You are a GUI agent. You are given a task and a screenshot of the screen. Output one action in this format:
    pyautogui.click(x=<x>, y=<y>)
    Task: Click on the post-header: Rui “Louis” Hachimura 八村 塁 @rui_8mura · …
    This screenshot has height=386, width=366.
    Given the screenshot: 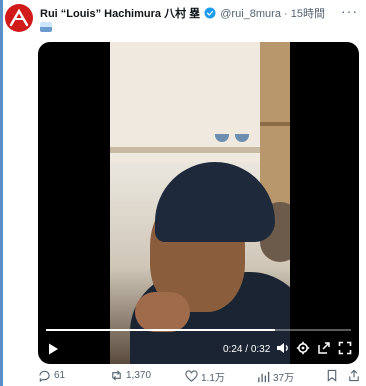 What is the action you would take?
    pyautogui.click(x=182, y=14)
    